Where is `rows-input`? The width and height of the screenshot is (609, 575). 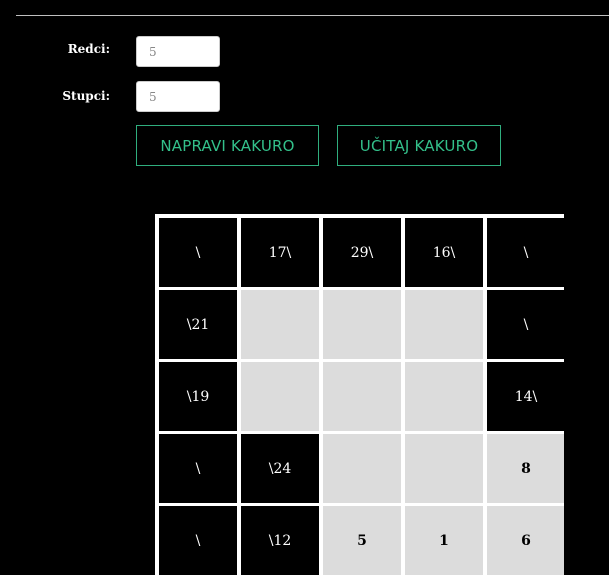
rows-input is located at coordinates (178, 51).